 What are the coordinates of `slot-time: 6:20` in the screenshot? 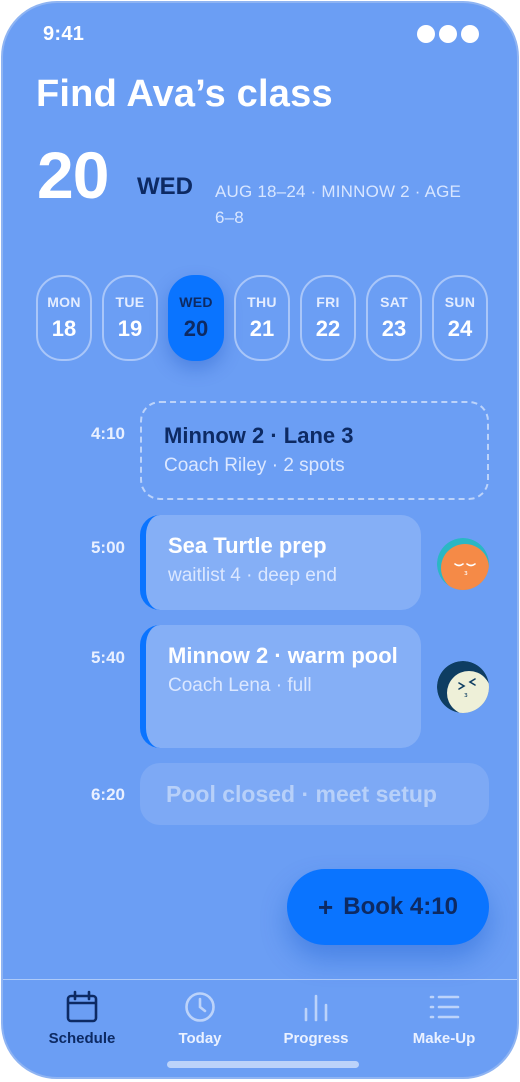 It's located at (107, 794).